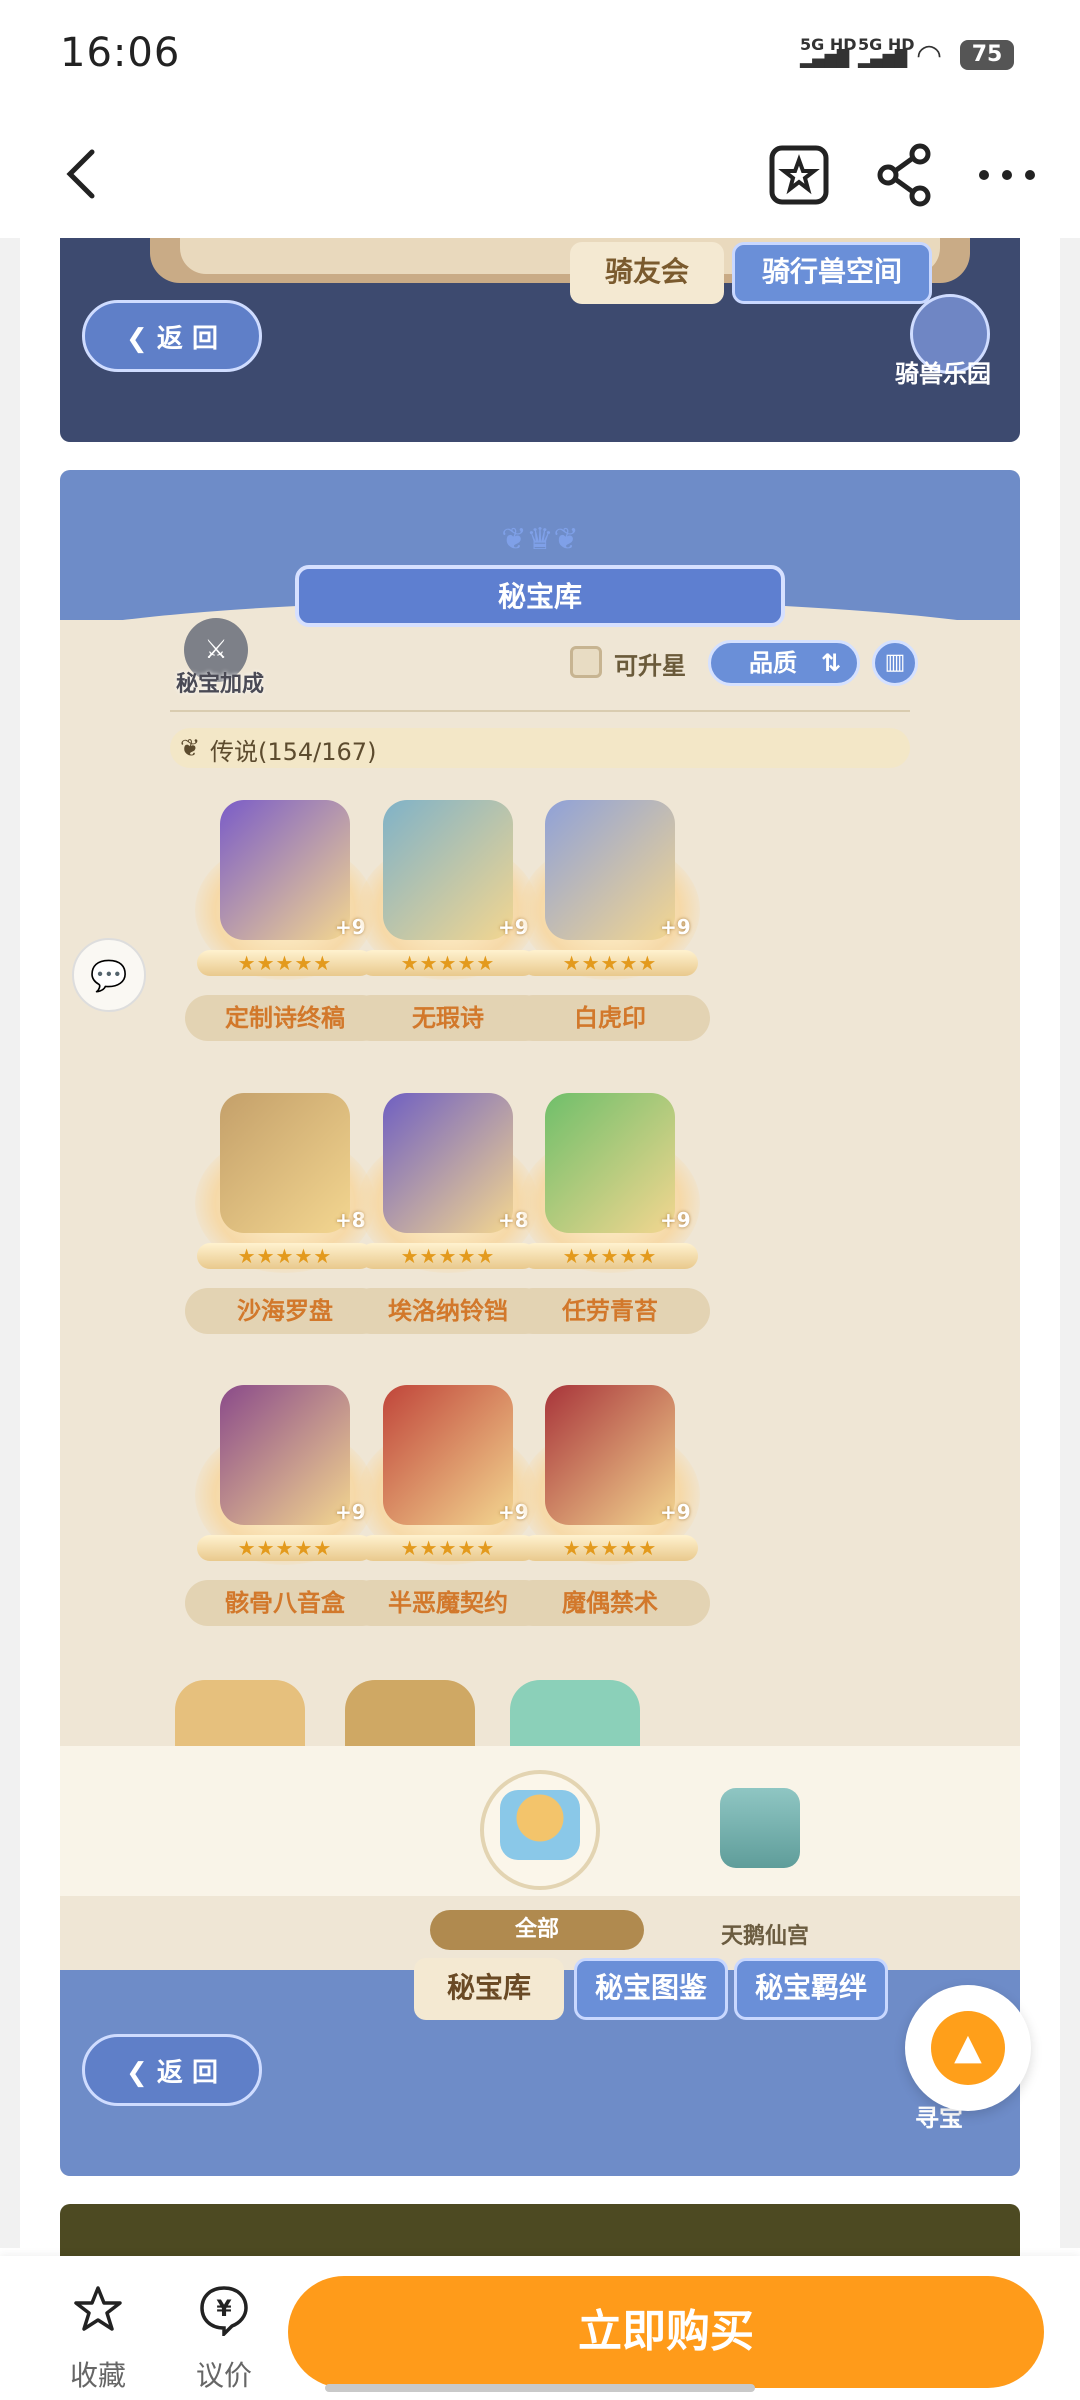 The width and height of the screenshot is (1080, 2400). What do you see at coordinates (610, 1603) in the screenshot?
I see `item-name: 魔偶禁术` at bounding box center [610, 1603].